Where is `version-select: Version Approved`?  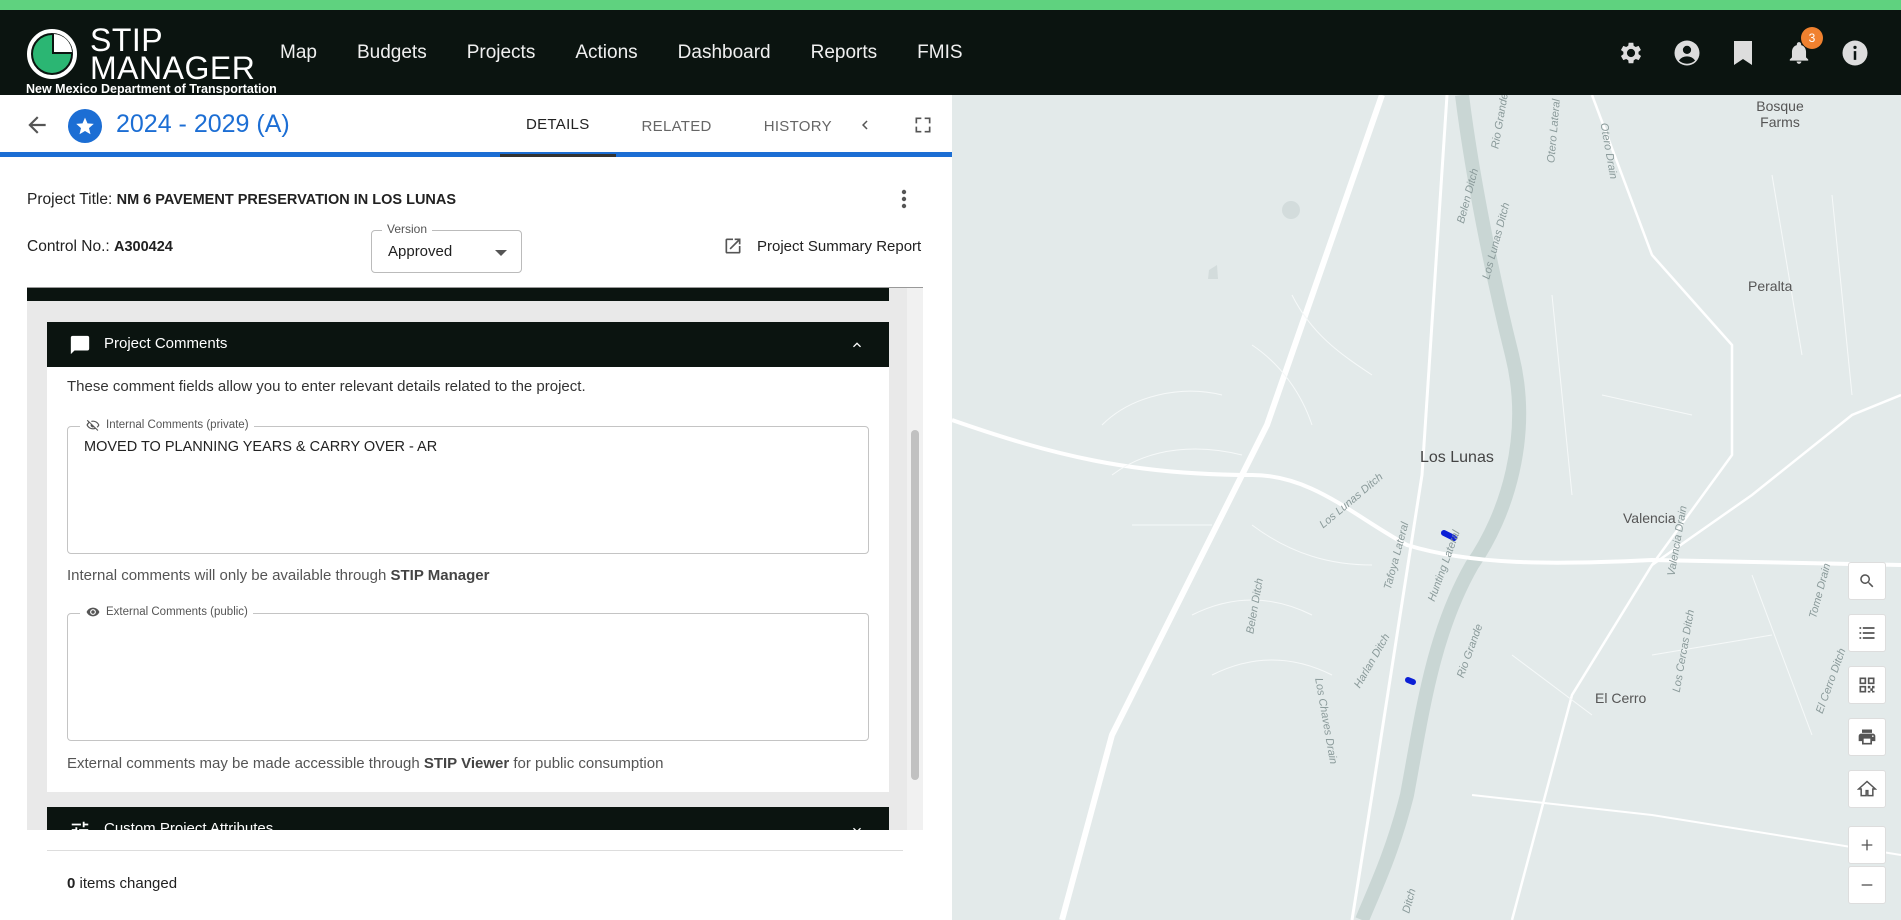 version-select: Version Approved is located at coordinates (446, 247).